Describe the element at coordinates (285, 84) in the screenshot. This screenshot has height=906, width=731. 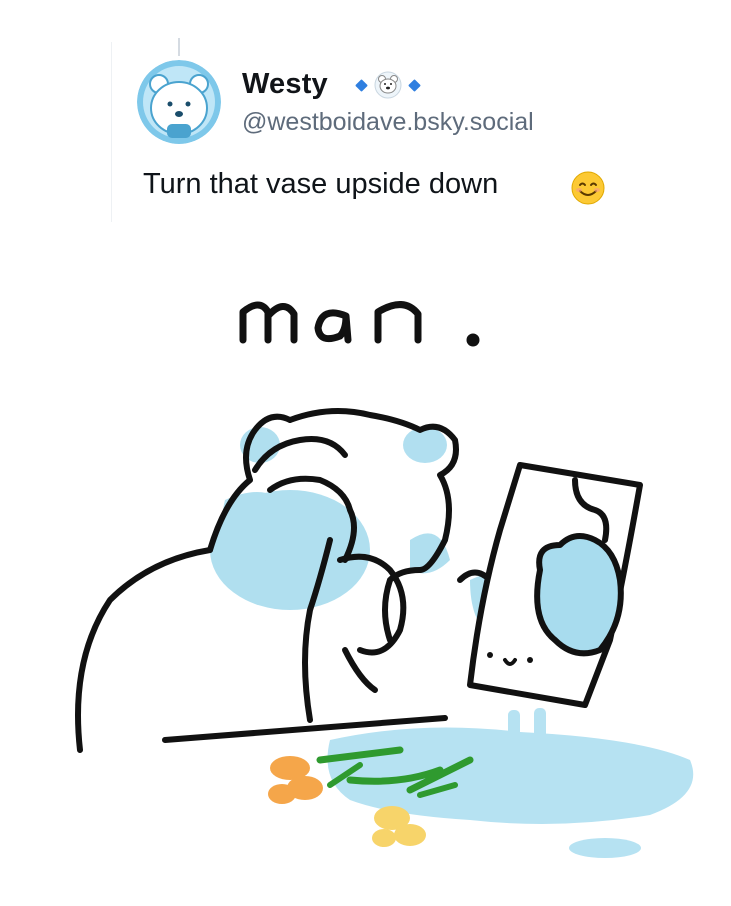
I see `author-display-name: Westy` at that location.